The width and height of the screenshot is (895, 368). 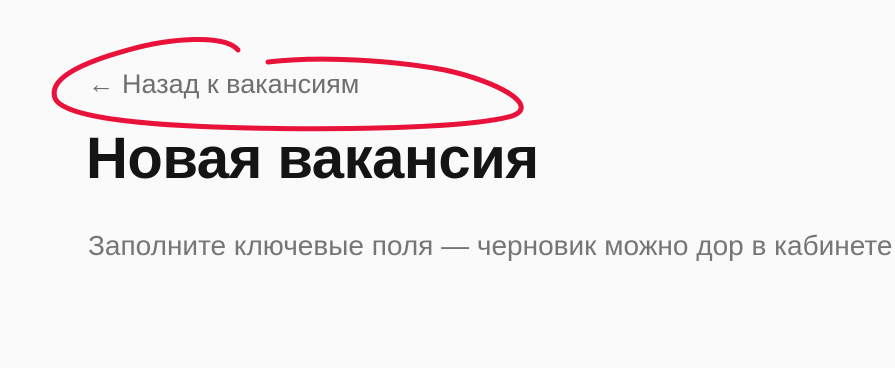 What do you see at coordinates (101, 84) in the screenshot?
I see `left-arrow-icon: ←` at bounding box center [101, 84].